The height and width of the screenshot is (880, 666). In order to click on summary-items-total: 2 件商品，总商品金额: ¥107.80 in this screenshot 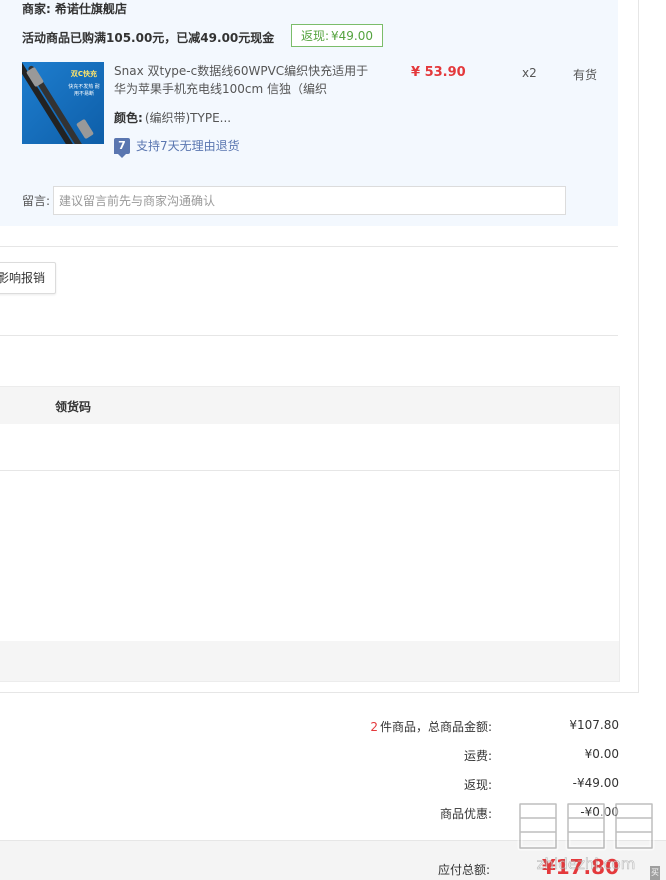, I will do `click(333, 728)`.